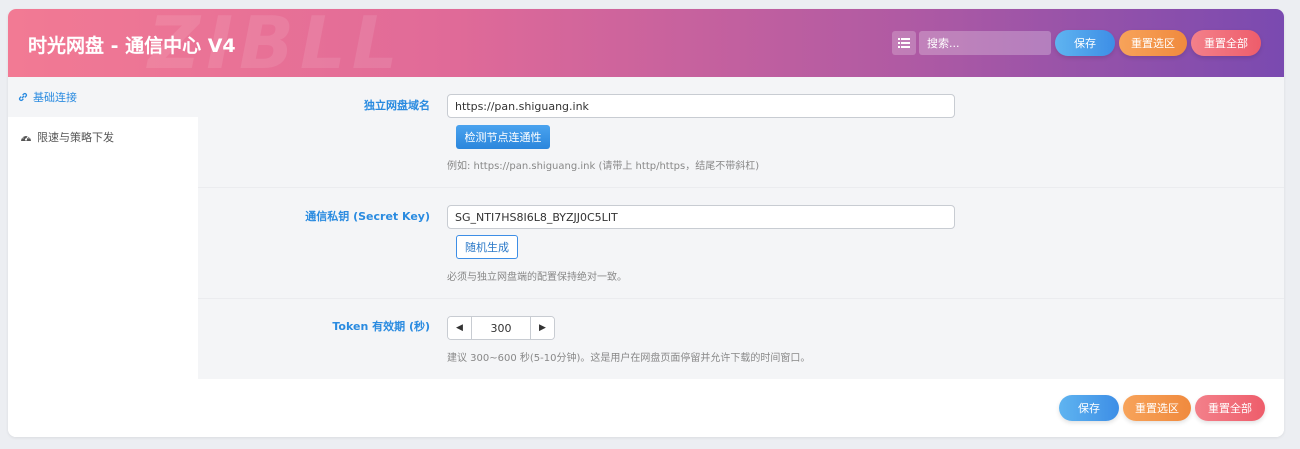  I want to click on test-connectivity-button: 检测节点连通性, so click(503, 137).